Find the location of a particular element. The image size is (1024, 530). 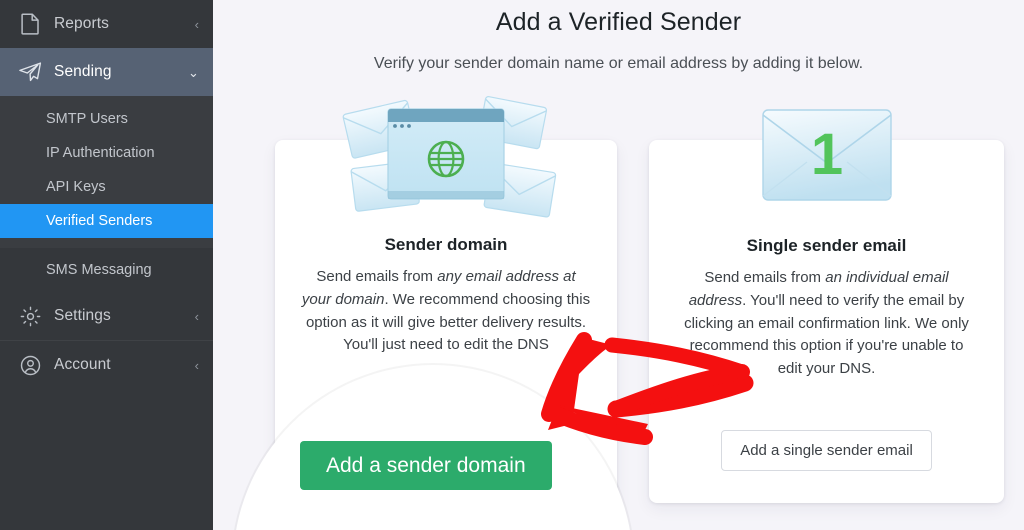

add-sender-domain-button-highlighted: Add a sender domain is located at coordinates (426, 465).